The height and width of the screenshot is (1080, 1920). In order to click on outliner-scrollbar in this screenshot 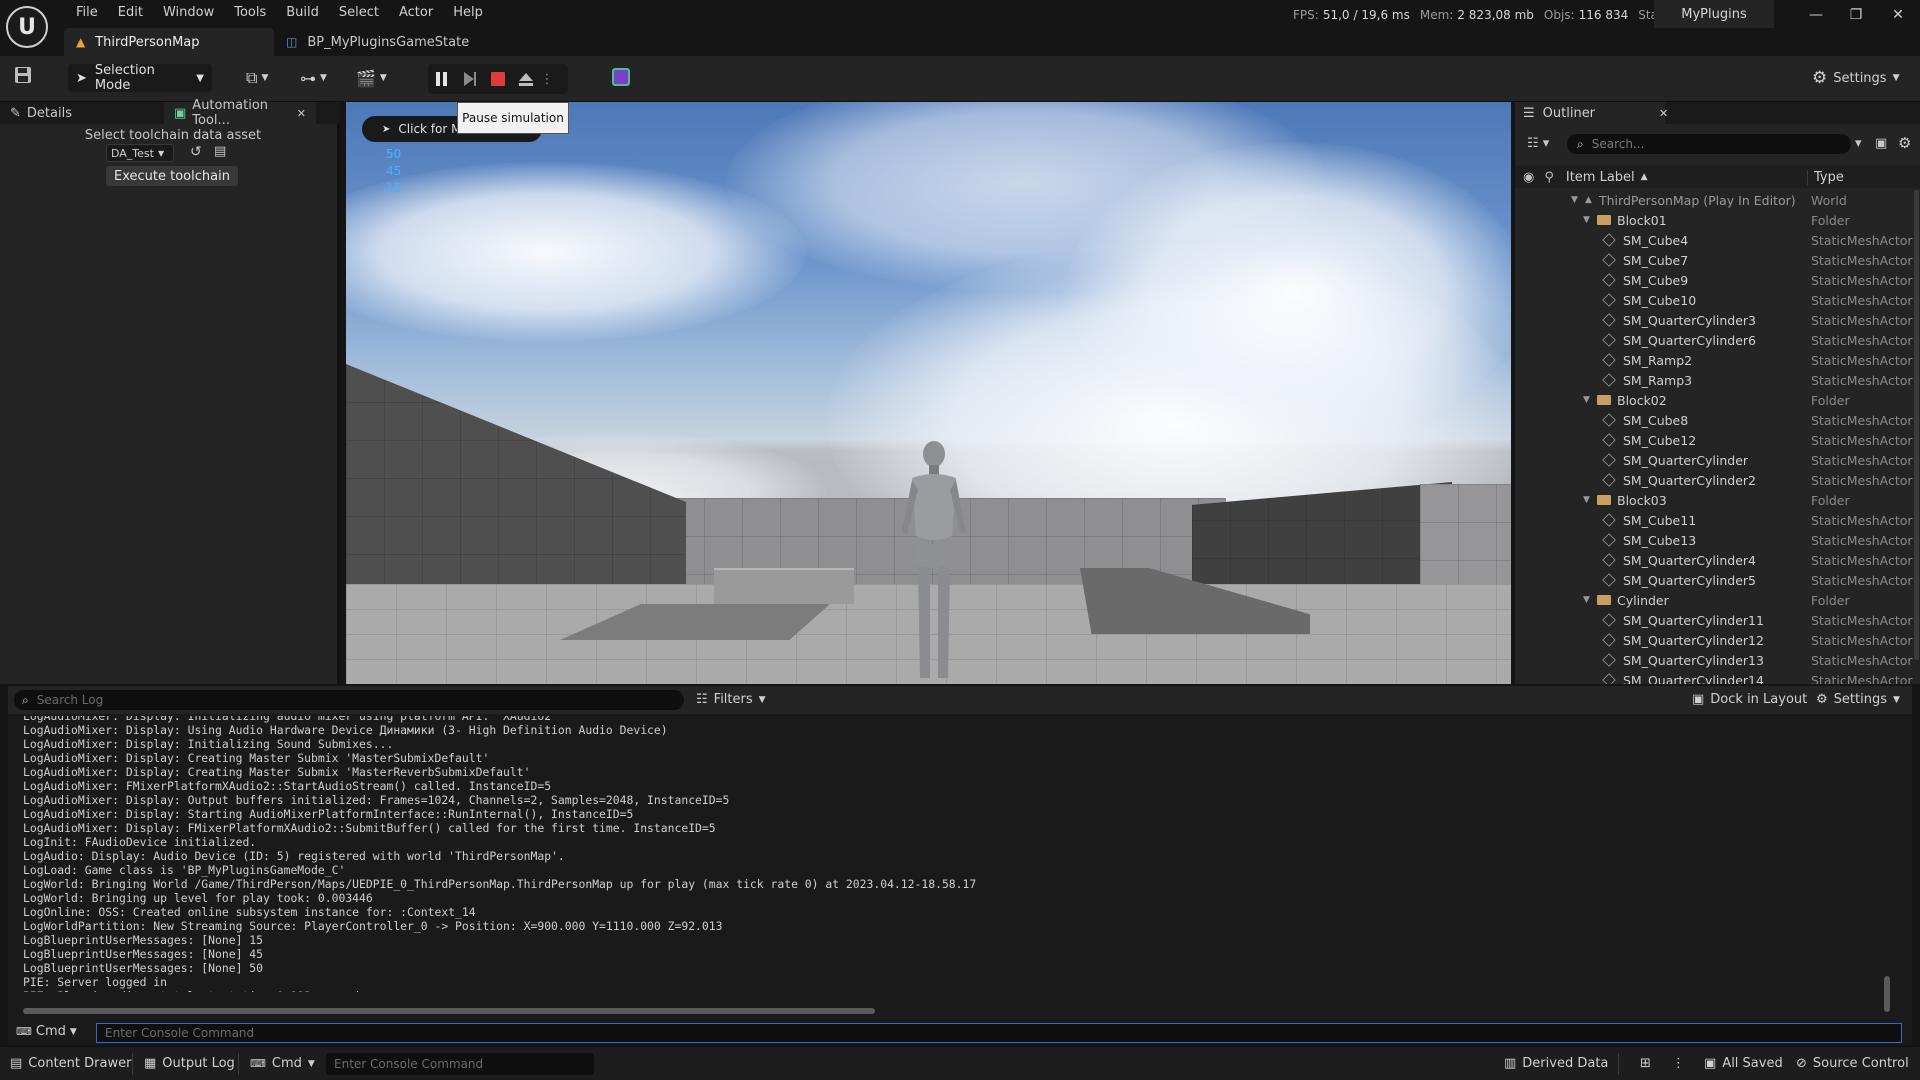, I will do `click(1916, 425)`.